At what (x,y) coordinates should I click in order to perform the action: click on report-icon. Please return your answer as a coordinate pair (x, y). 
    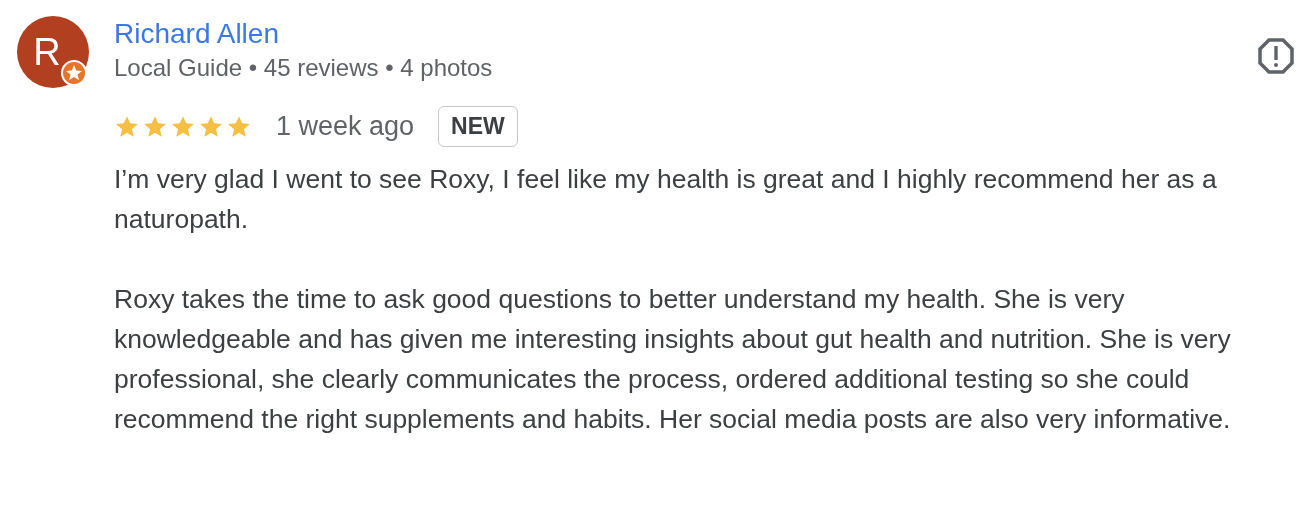
    Looking at the image, I should click on (1276, 56).